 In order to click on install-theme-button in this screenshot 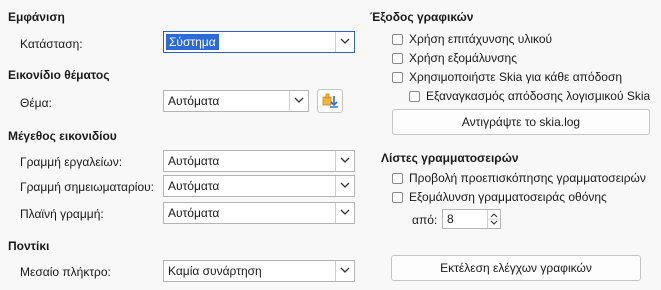, I will do `click(330, 101)`.